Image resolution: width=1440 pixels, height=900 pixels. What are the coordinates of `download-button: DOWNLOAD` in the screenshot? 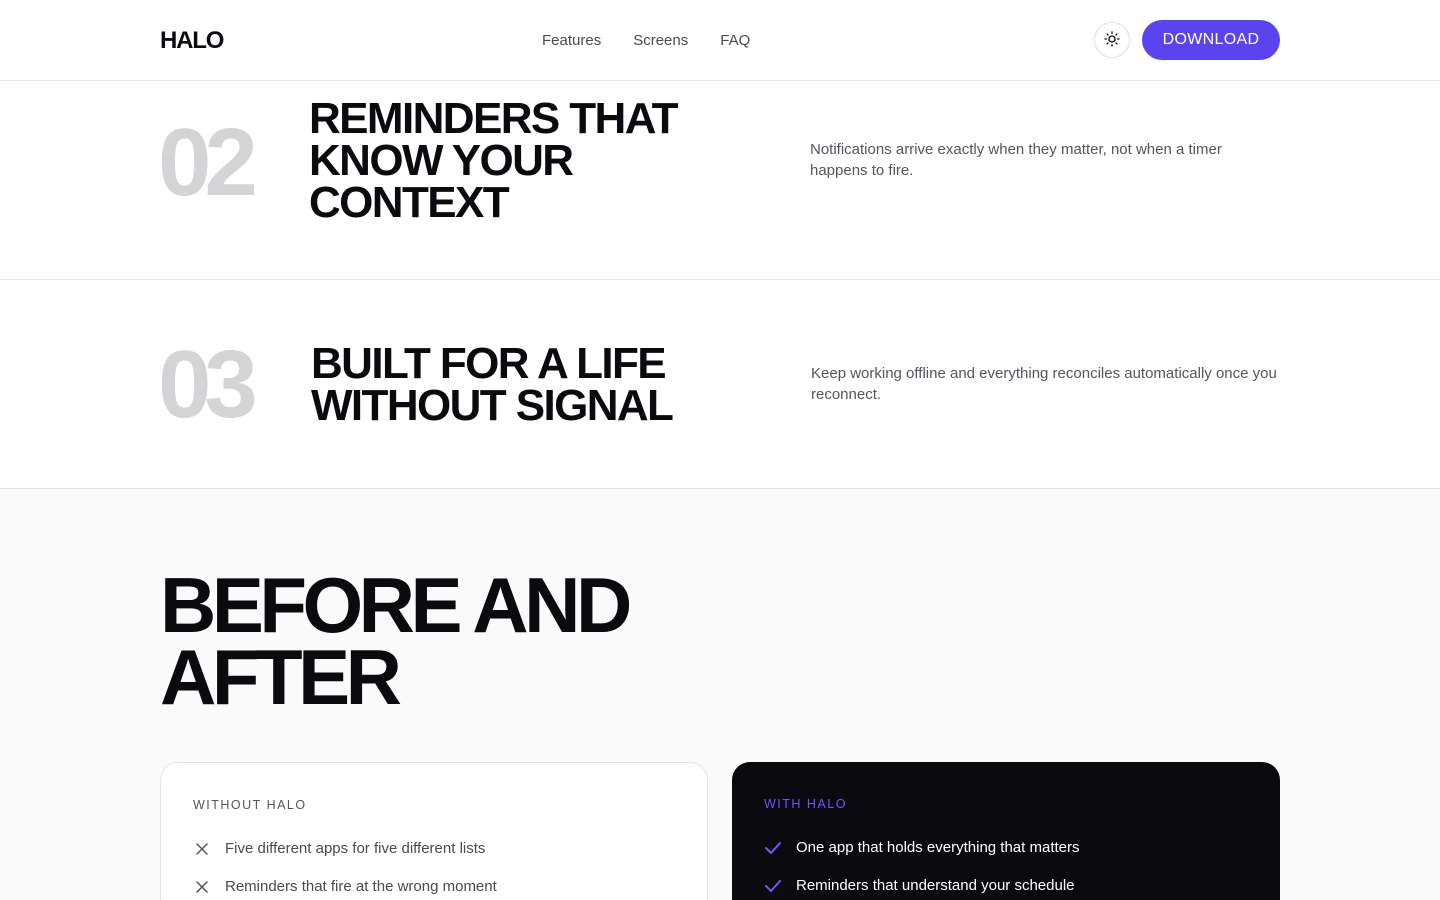 It's located at (1211, 40).